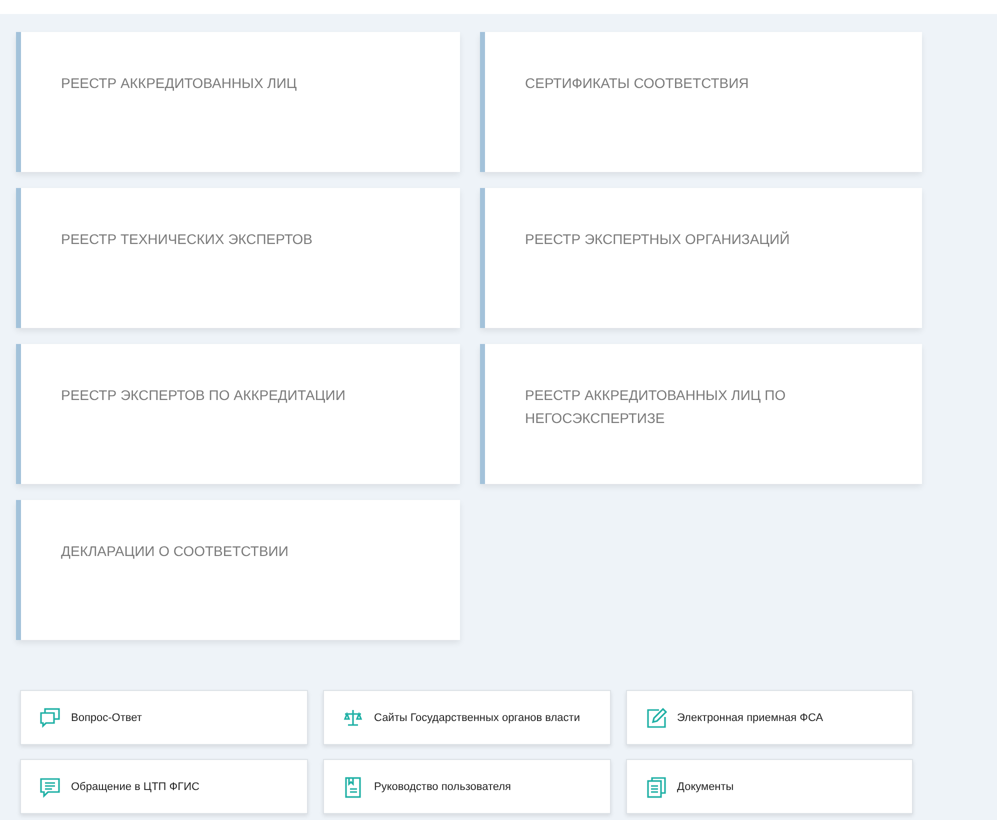 The width and height of the screenshot is (997, 820). I want to click on registry-title: РЕЕСТР ЭКСПЕРТОВ ПО АККРЕДИТАЦИИ, so click(203, 395).